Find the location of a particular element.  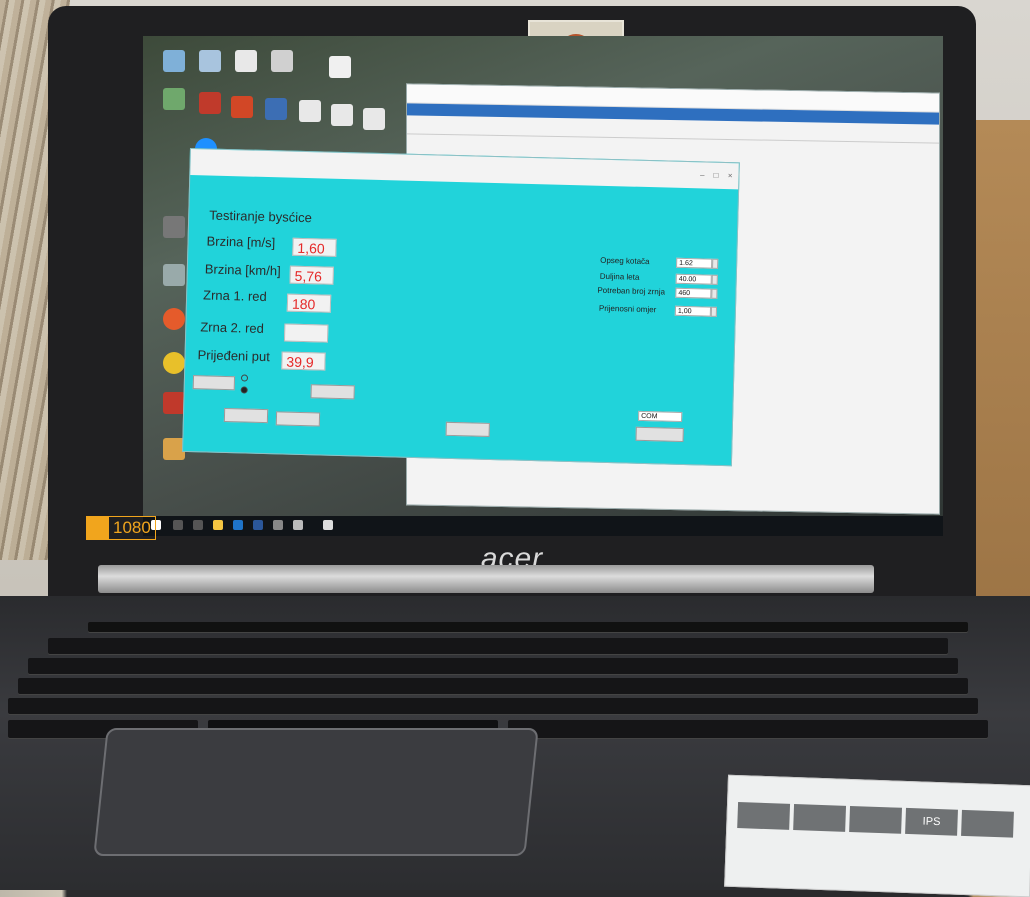

task-view-icon is located at coordinates (198, 525).